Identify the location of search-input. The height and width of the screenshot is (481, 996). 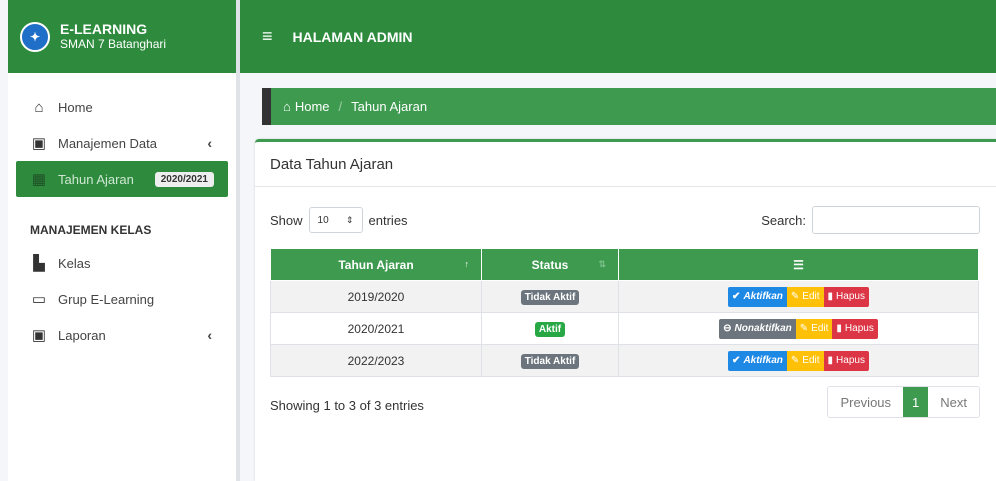
(896, 220).